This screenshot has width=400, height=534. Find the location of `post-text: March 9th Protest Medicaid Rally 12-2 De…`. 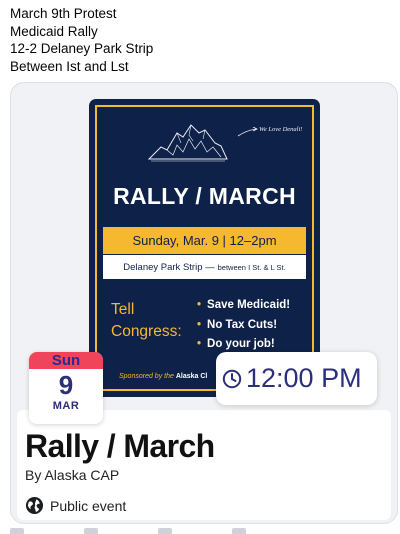

post-text: March 9th Protest Medicaid Rally 12-2 De… is located at coordinates (200, 40).